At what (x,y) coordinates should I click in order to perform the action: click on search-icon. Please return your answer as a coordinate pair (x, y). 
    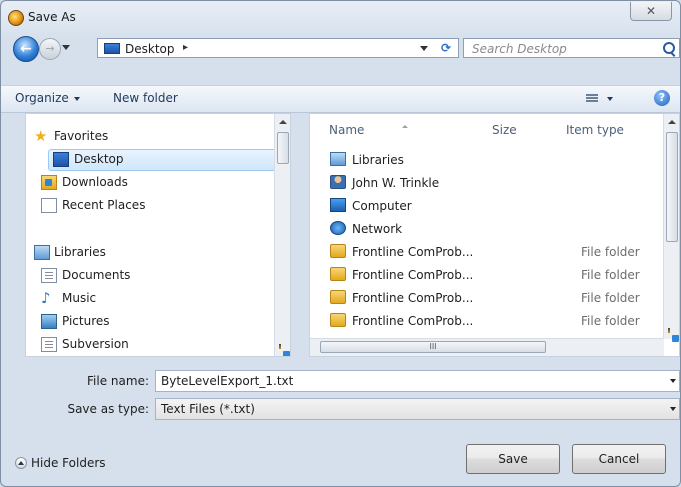
    Looking at the image, I should click on (669, 48).